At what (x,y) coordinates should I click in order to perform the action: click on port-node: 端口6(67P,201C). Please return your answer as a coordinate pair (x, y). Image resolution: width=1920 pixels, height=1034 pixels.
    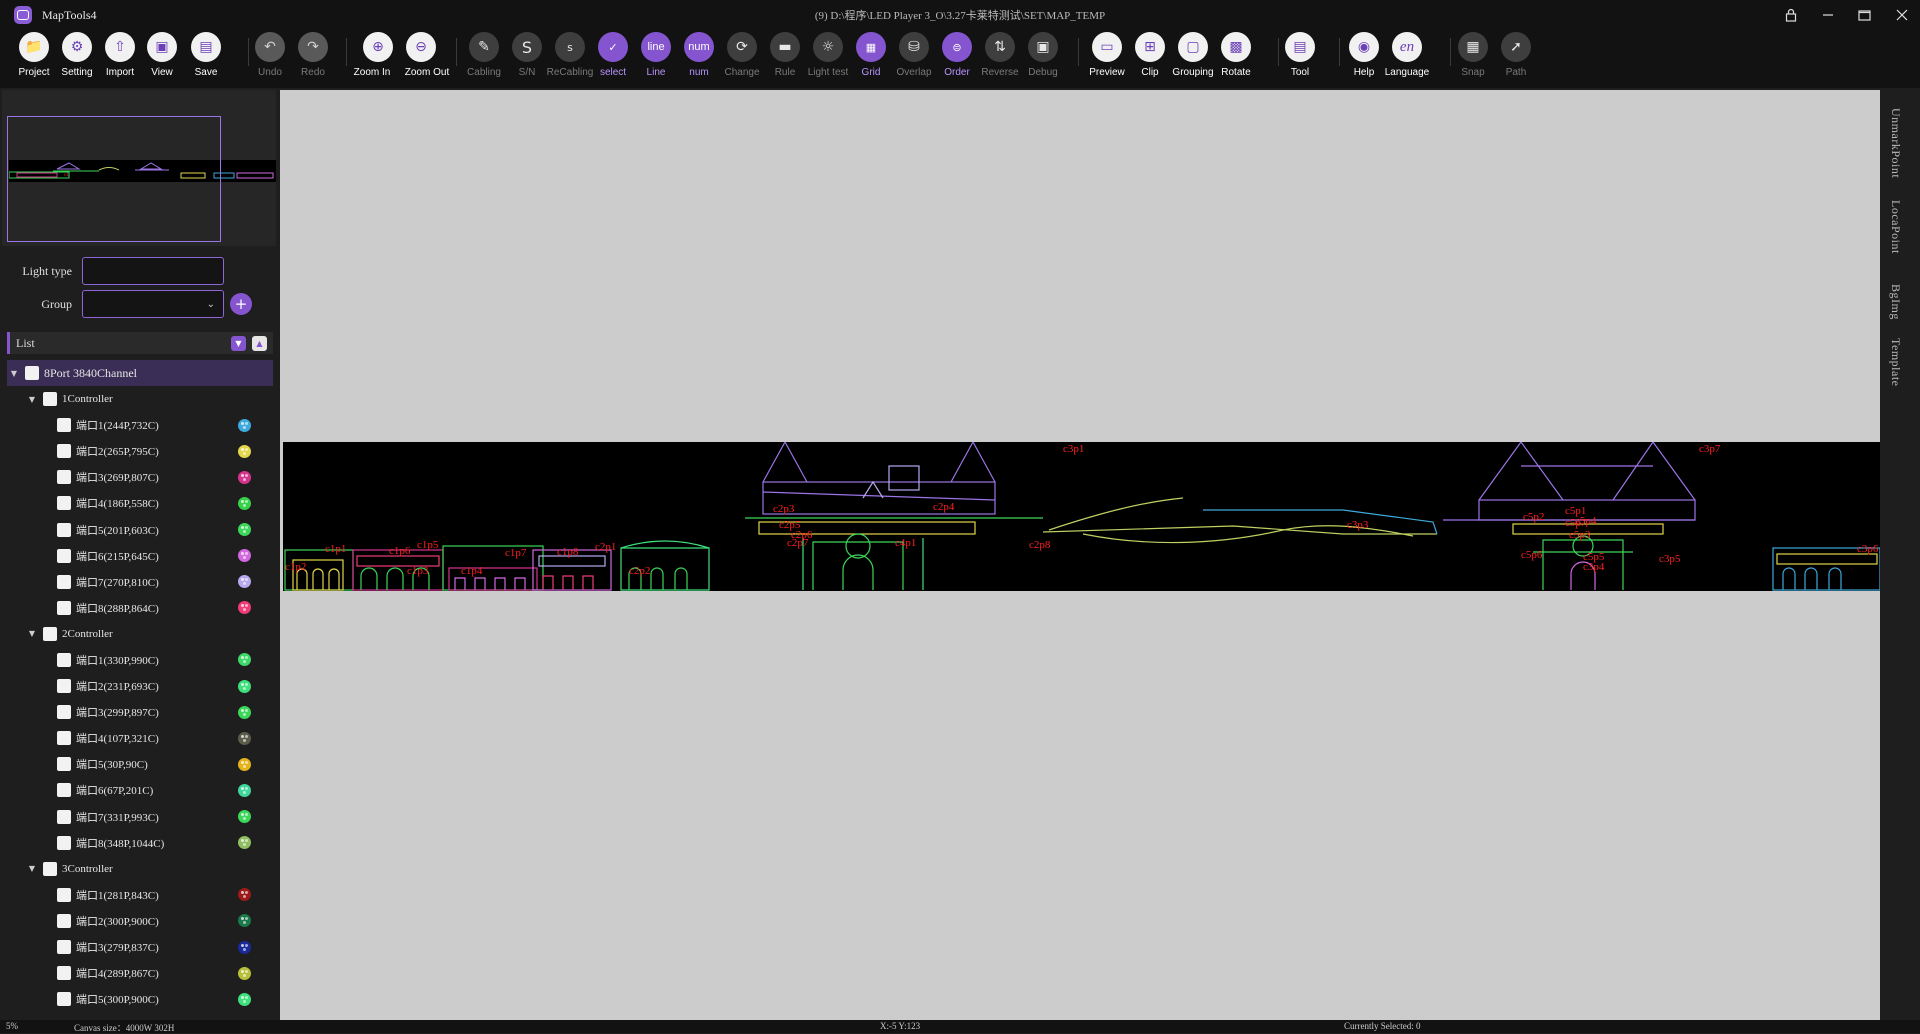
    Looking at the image, I should click on (140, 790).